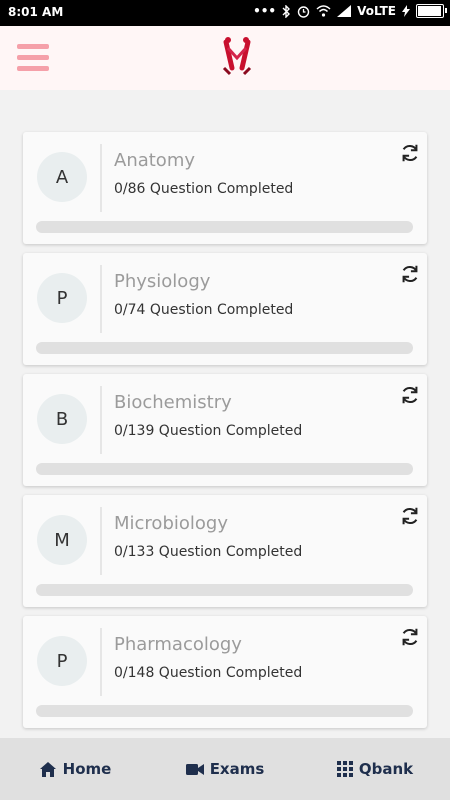 The width and height of the screenshot is (450, 800). What do you see at coordinates (386, 769) in the screenshot?
I see `nav-qbank-label: Qbank` at bounding box center [386, 769].